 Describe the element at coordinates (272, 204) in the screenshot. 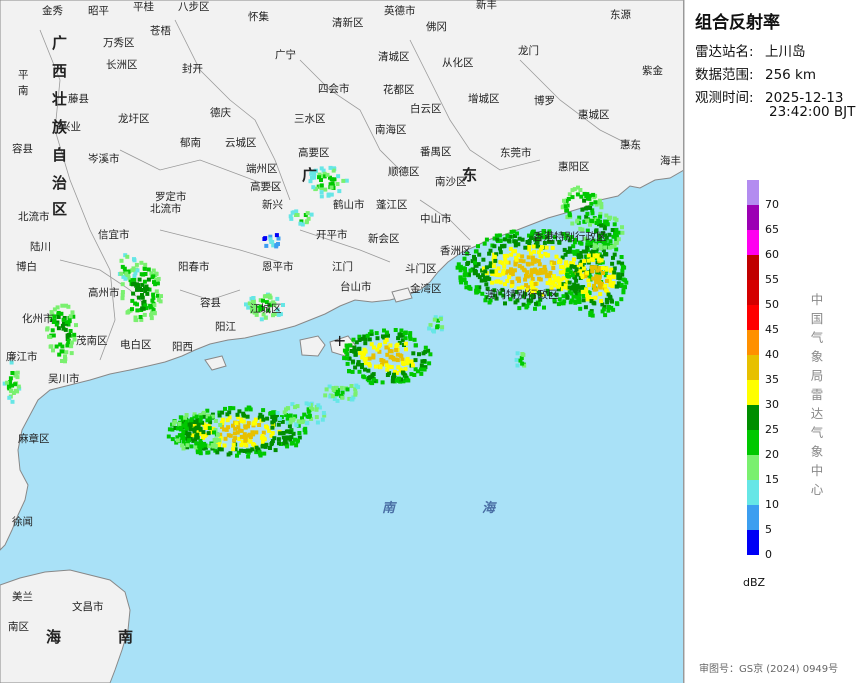

I see `place-label-xinxing: 新兴` at that location.